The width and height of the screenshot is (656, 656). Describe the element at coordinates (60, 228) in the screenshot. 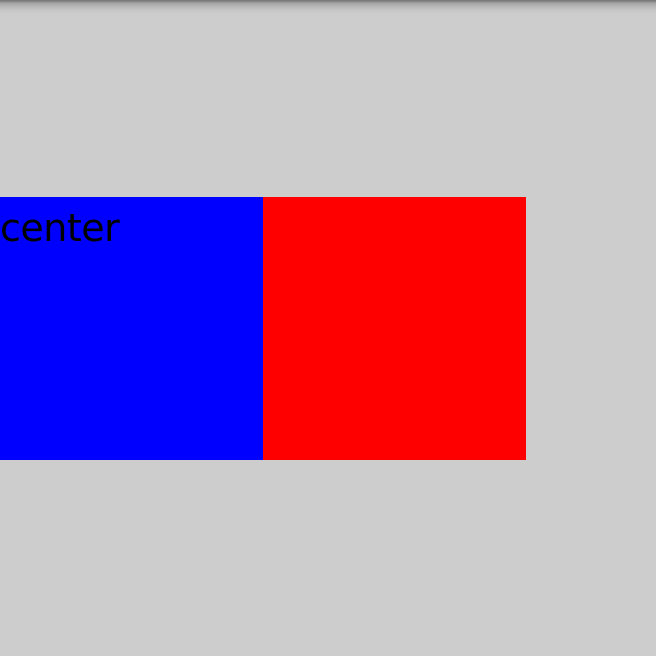

I see `center-label: center` at that location.